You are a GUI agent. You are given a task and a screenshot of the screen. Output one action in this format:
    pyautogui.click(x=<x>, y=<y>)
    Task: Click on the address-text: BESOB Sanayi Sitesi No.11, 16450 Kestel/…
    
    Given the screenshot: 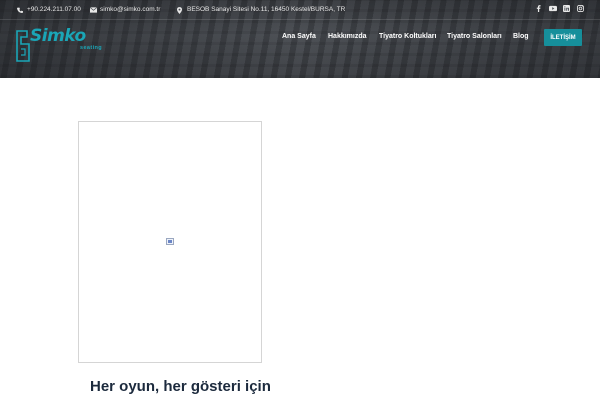 What is the action you would take?
    pyautogui.click(x=266, y=9)
    